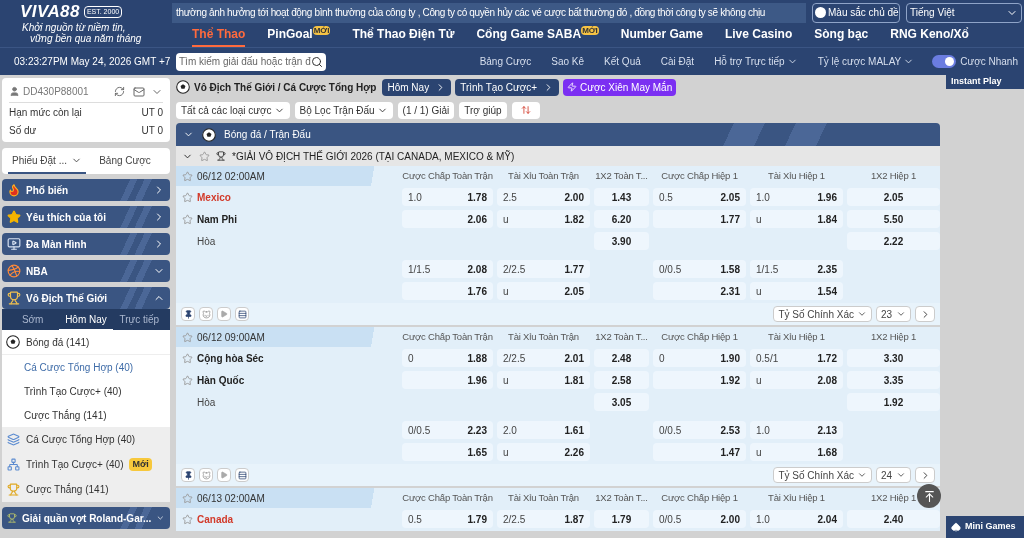 The height and width of the screenshot is (538, 1024). What do you see at coordinates (985, 82) in the screenshot?
I see `instant-play-bar: Instant Play` at bounding box center [985, 82].